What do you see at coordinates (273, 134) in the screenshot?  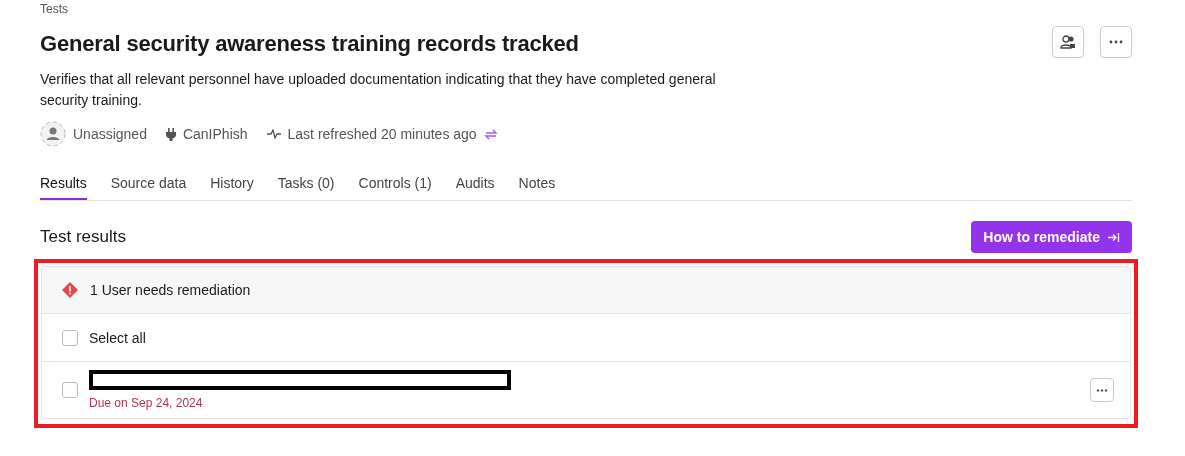 I see `pulse-icon` at bounding box center [273, 134].